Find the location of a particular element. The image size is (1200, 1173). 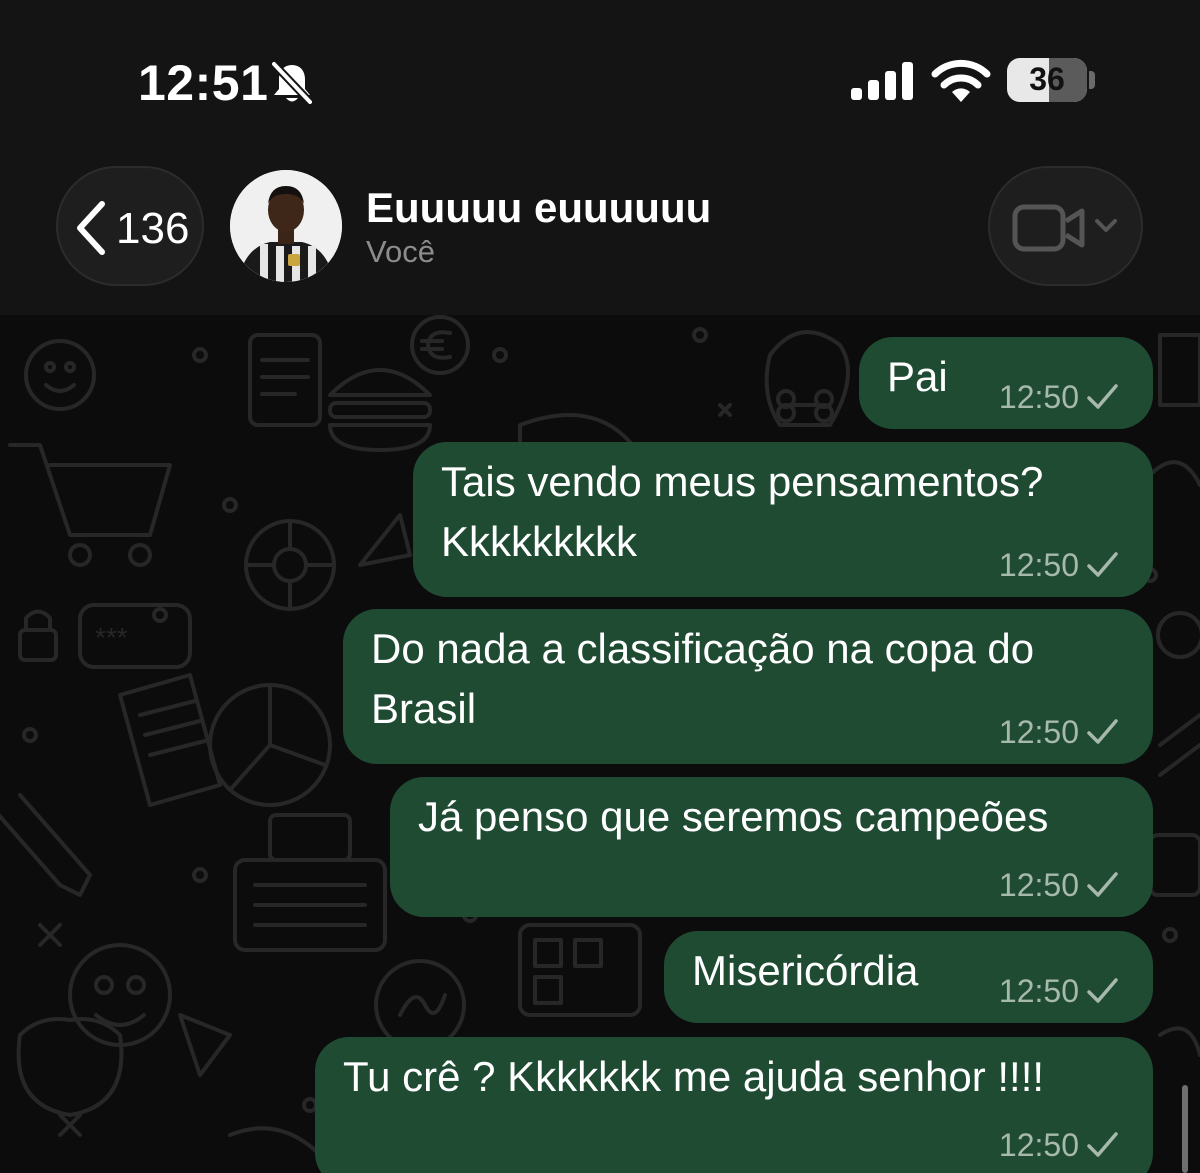

message-text: Pai is located at coordinates (917, 377).